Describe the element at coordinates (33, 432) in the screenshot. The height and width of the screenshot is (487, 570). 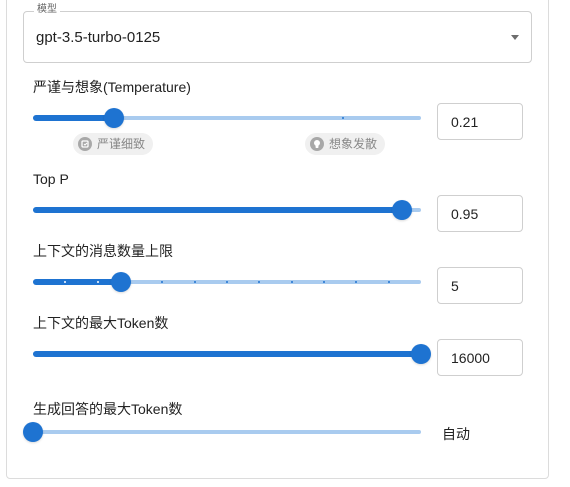
I see `reply-tokens-slider-thumb` at that location.